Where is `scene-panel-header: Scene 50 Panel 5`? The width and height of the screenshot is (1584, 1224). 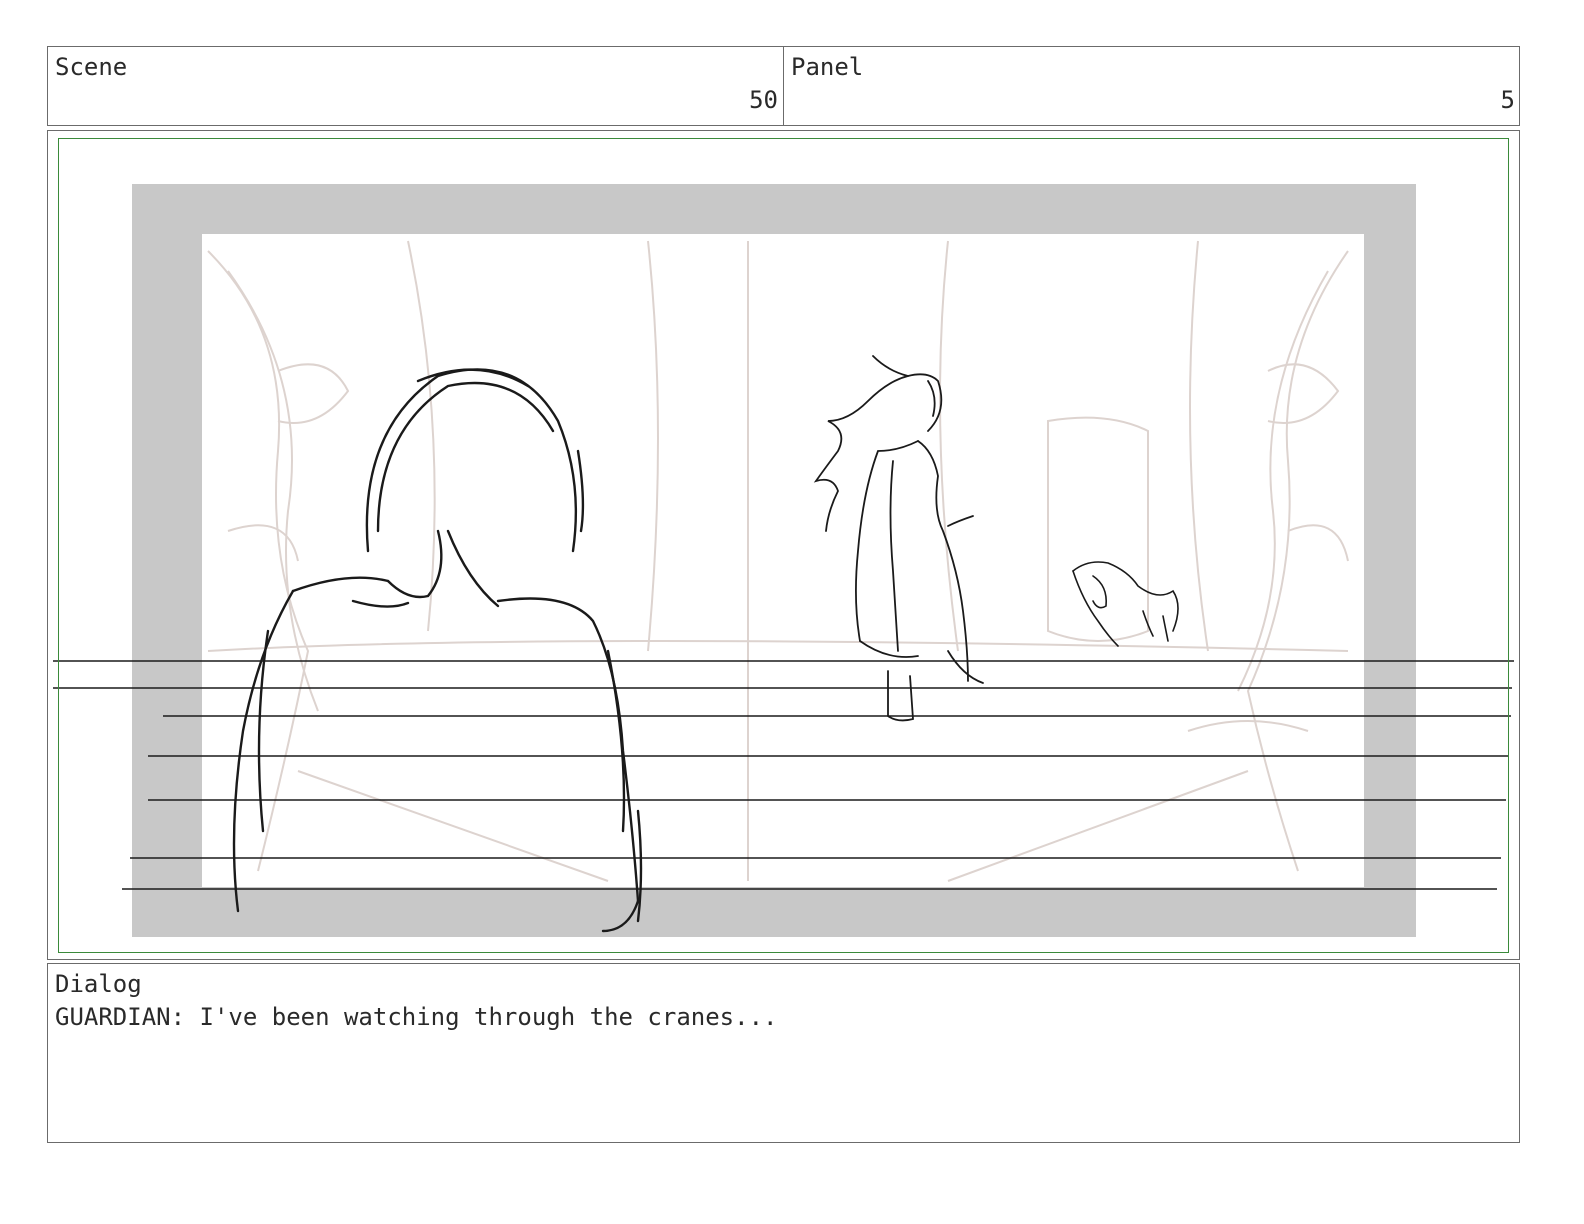
scene-panel-header: Scene 50 Panel 5 is located at coordinates (783, 86).